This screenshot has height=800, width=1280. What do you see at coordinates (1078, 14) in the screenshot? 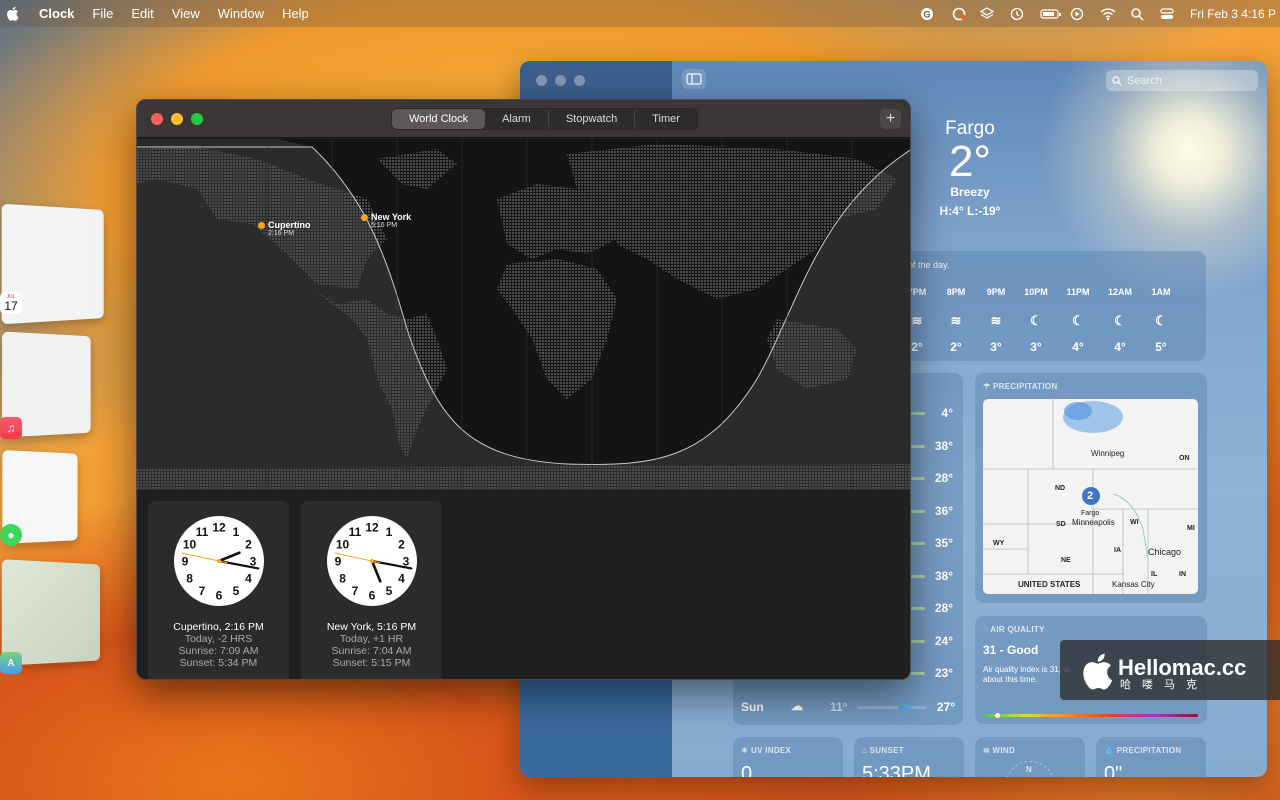
I see `play-icon` at bounding box center [1078, 14].